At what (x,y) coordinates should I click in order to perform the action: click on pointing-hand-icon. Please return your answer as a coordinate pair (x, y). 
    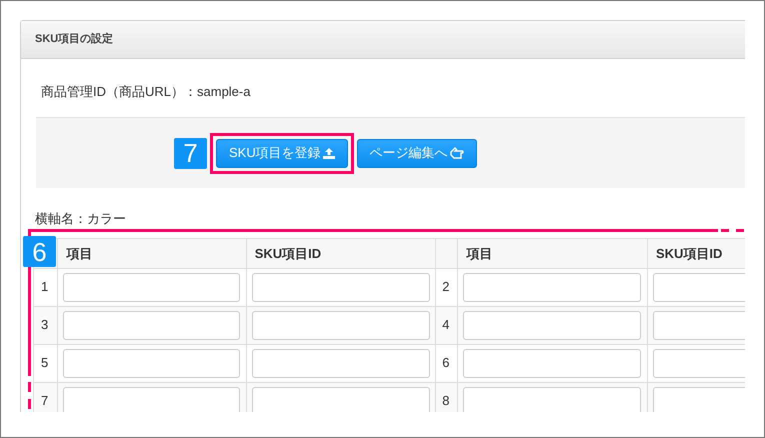
    Looking at the image, I should click on (457, 153).